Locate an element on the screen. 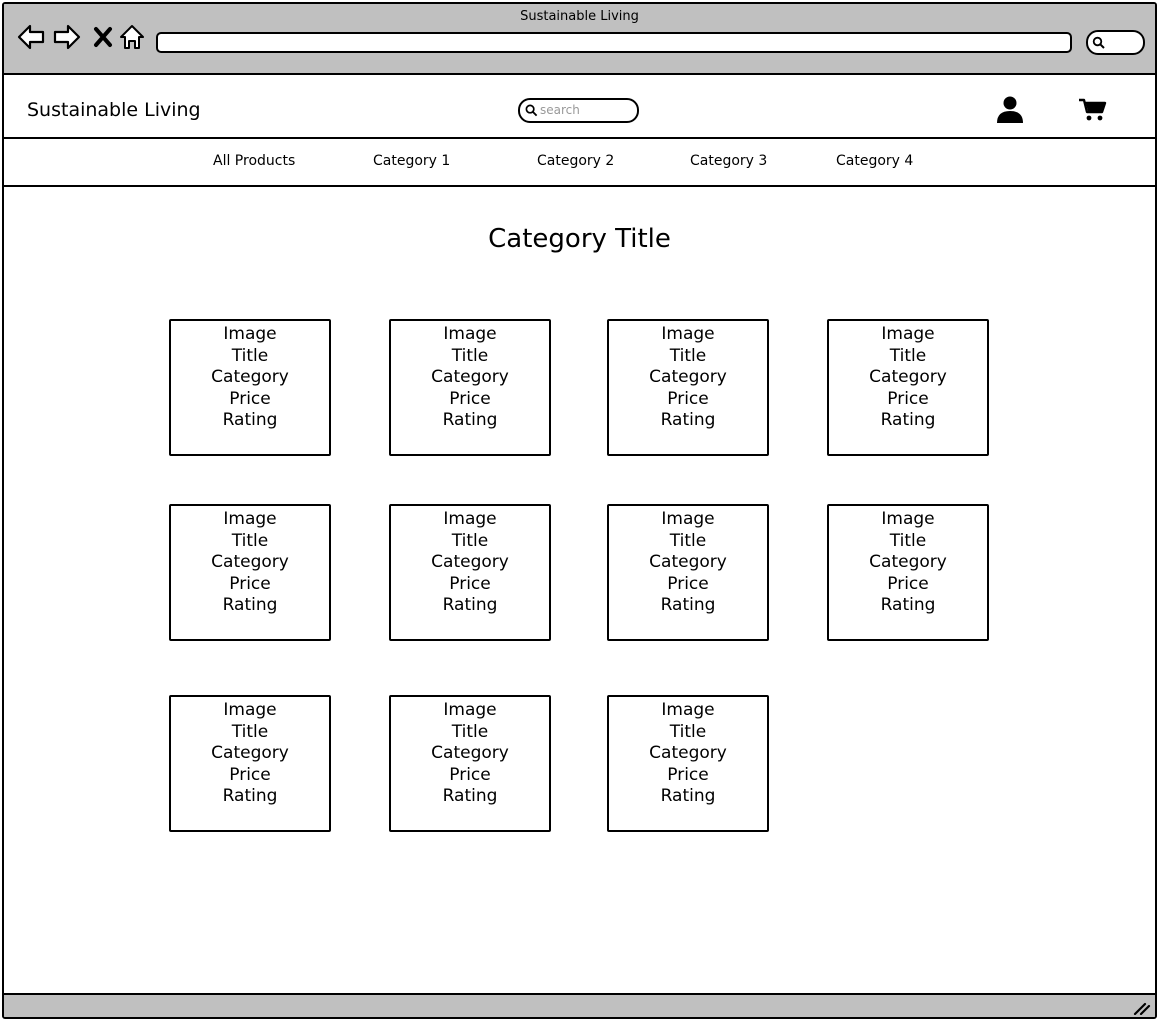 Image resolution: width=1157 pixels, height=1019 pixels. nav-item-category-2: Category 2 is located at coordinates (575, 161).